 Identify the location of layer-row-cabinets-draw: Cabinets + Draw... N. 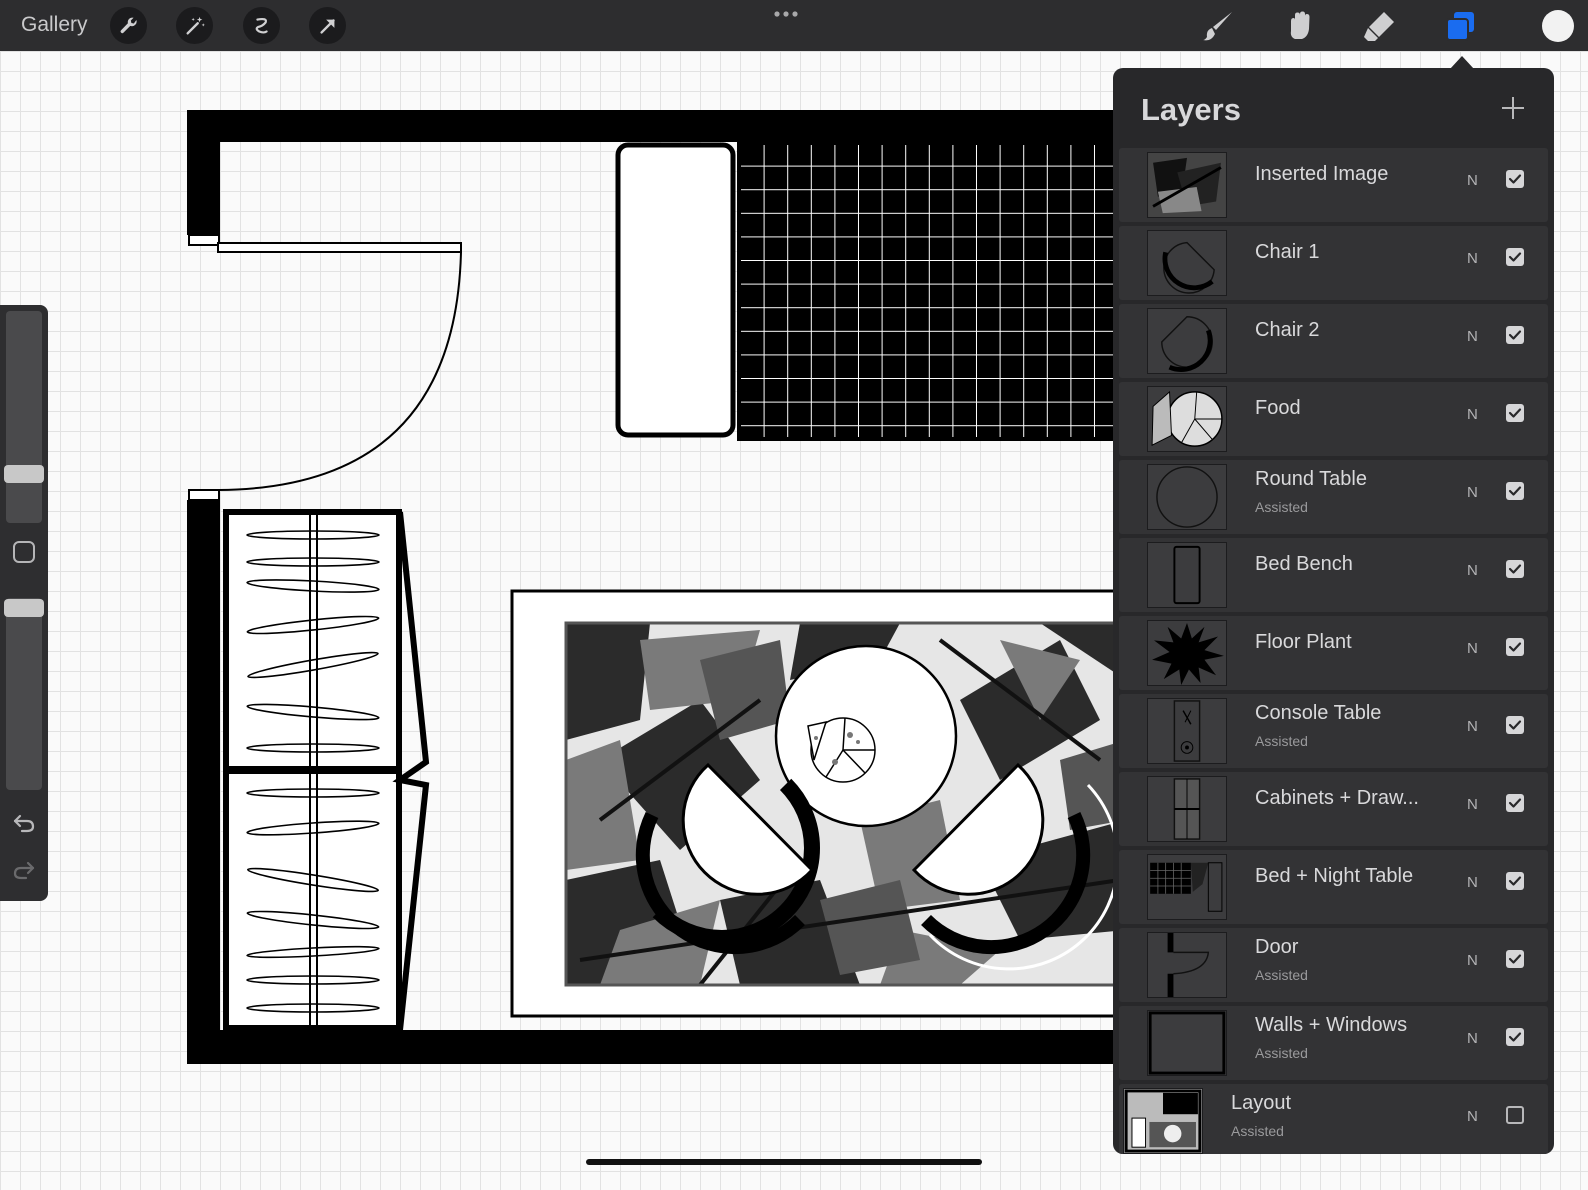
(1333, 809).